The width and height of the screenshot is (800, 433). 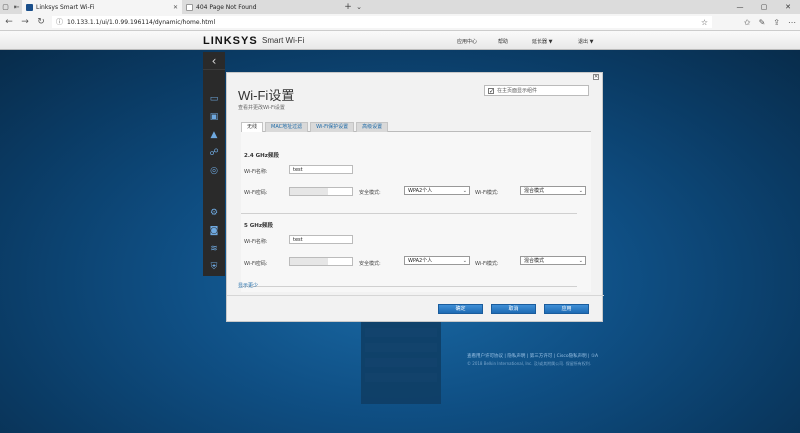 I want to click on band5-mode-select: 混合模式 ⌄, so click(x=553, y=260).